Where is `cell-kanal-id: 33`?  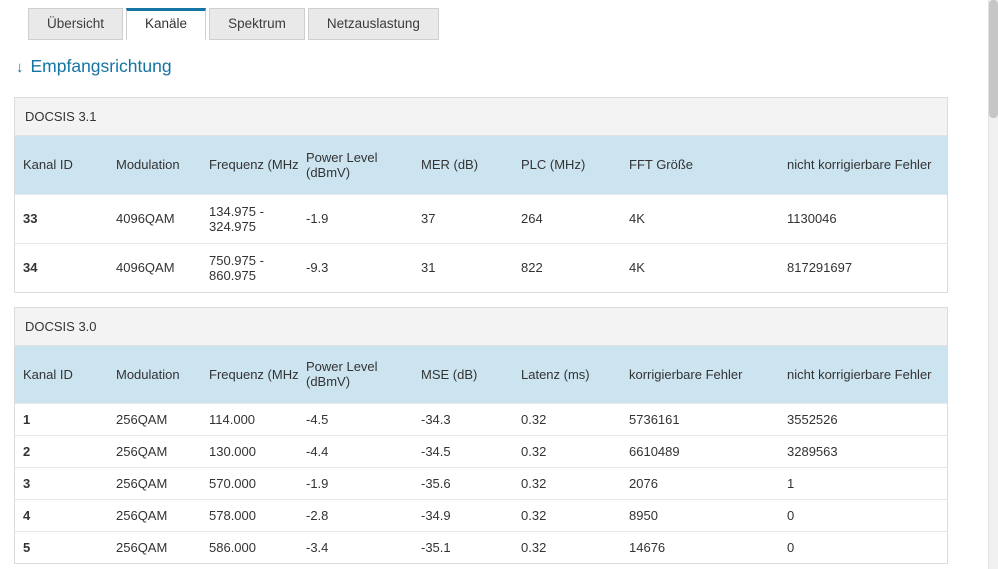 cell-kanal-id: 33 is located at coordinates (61, 218).